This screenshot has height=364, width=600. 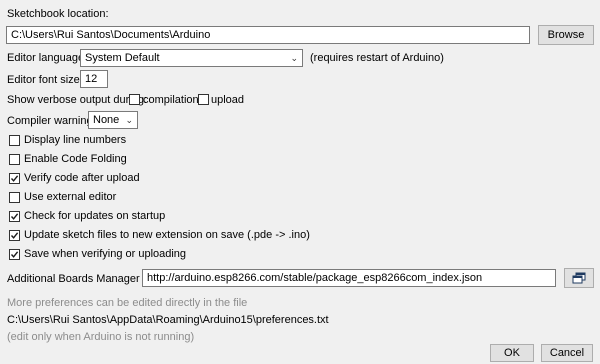 I want to click on font-size-input: 12, so click(x=94, y=79).